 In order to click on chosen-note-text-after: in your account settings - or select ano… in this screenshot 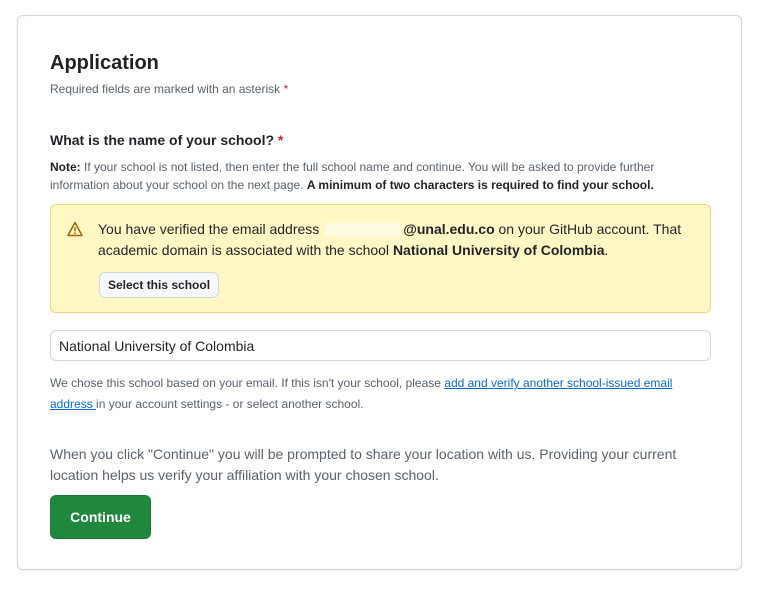, I will do `click(230, 404)`.